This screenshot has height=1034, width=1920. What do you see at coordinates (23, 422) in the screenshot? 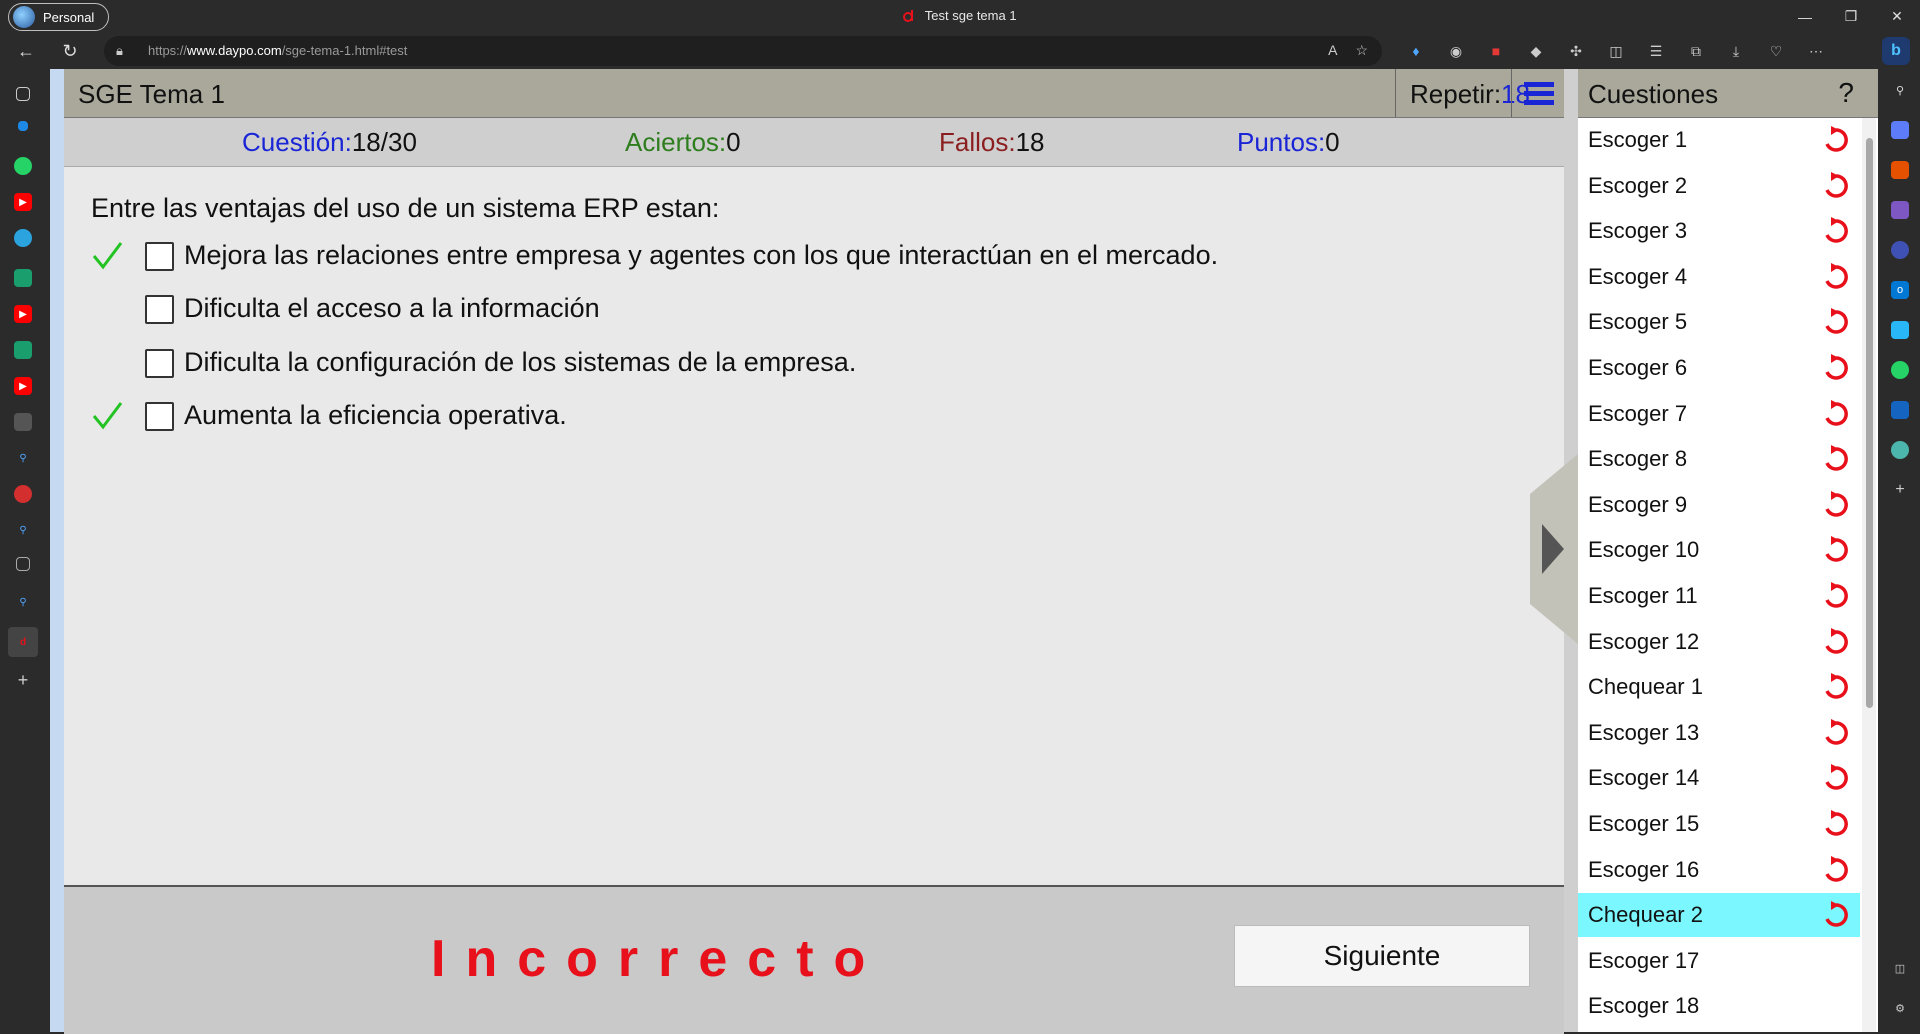
I see `page-tab-icon` at bounding box center [23, 422].